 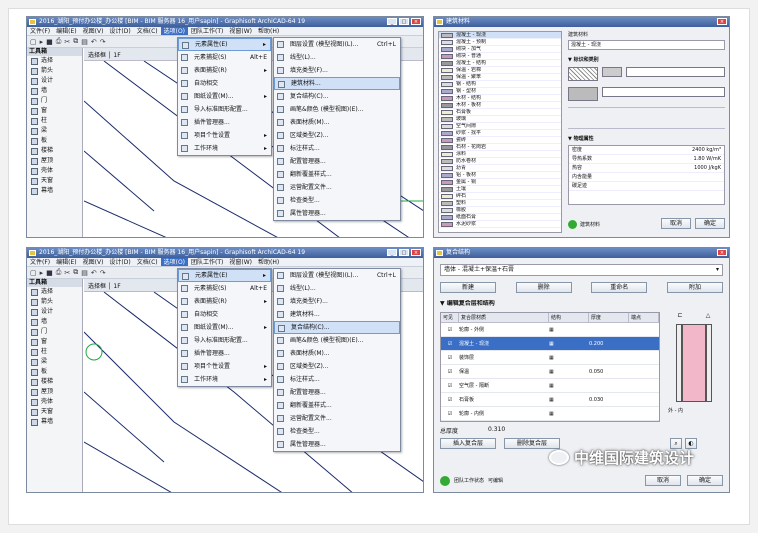 I want to click on material-row: 玻璃, so click(x=500, y=119).